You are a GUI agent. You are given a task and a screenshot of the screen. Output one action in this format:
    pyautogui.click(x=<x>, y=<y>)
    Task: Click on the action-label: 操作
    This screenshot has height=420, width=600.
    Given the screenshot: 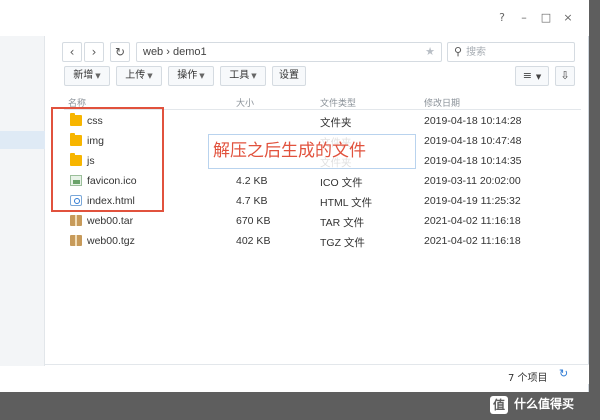 What is the action you would take?
    pyautogui.click(x=187, y=75)
    